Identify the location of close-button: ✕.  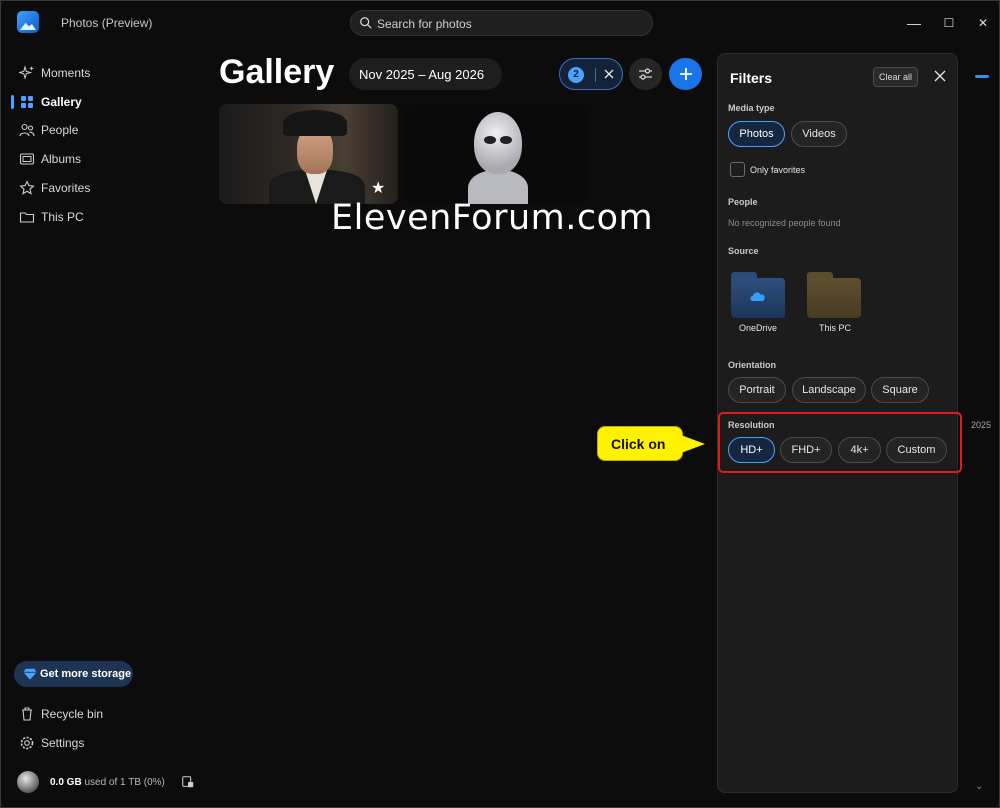
(983, 23).